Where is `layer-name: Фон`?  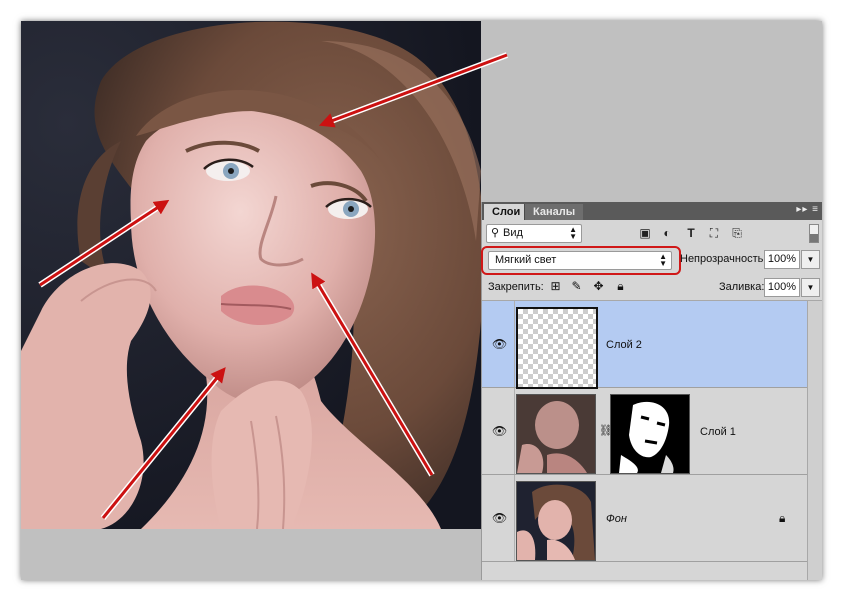 layer-name: Фон is located at coordinates (616, 519).